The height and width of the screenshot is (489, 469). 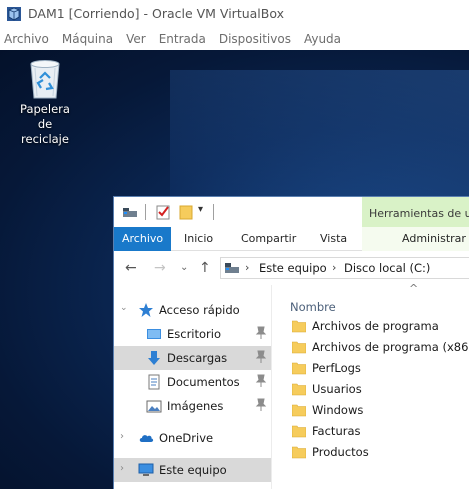 I want to click on nav-item-imagenes: Imágenes, so click(x=192, y=406).